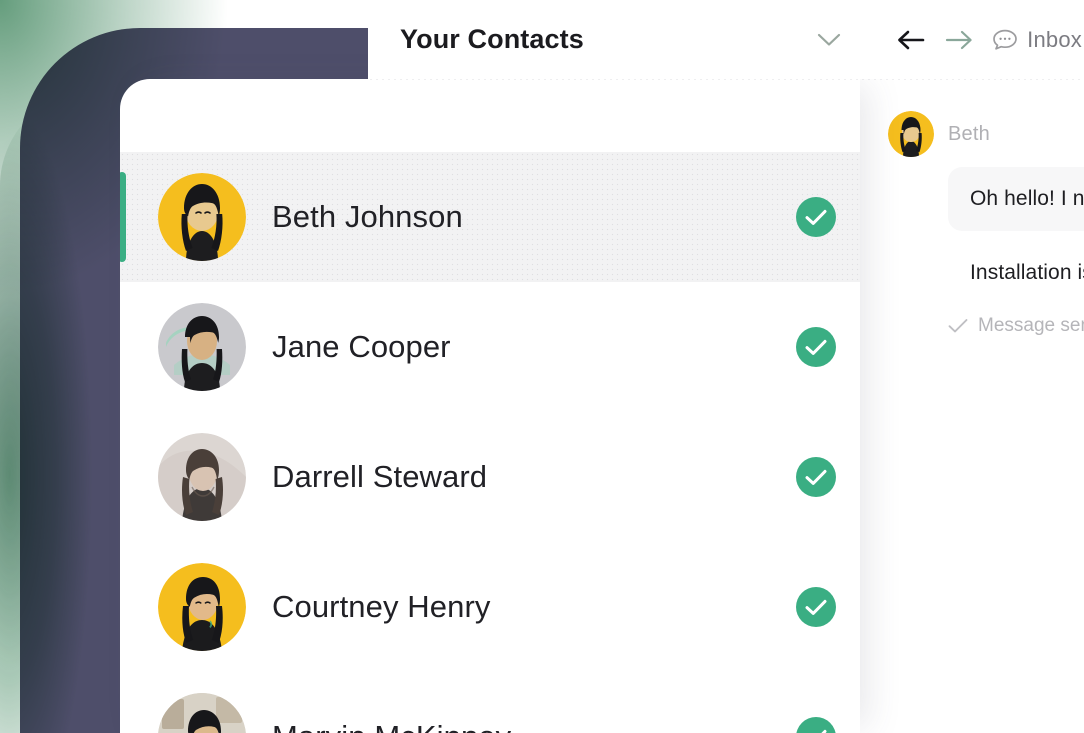 The image size is (1084, 733). I want to click on contact-name: Jane Cooper, so click(361, 346).